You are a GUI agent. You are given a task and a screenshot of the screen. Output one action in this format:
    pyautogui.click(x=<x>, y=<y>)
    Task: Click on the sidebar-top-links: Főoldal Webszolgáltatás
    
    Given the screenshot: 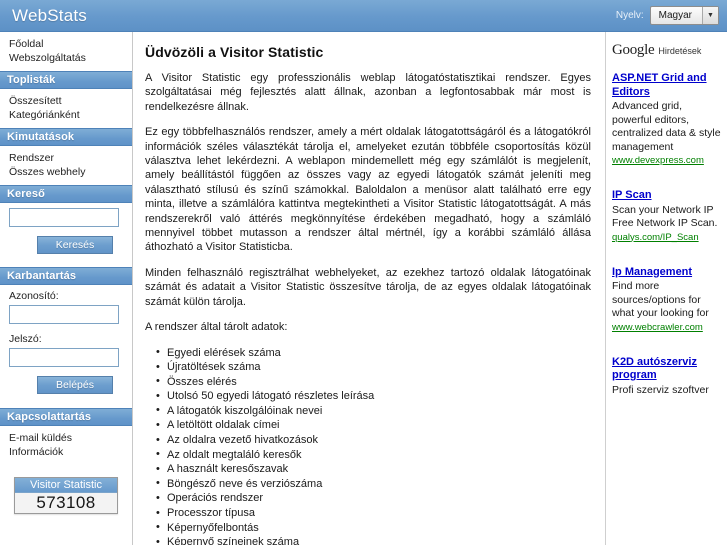 What is the action you would take?
    pyautogui.click(x=66, y=51)
    